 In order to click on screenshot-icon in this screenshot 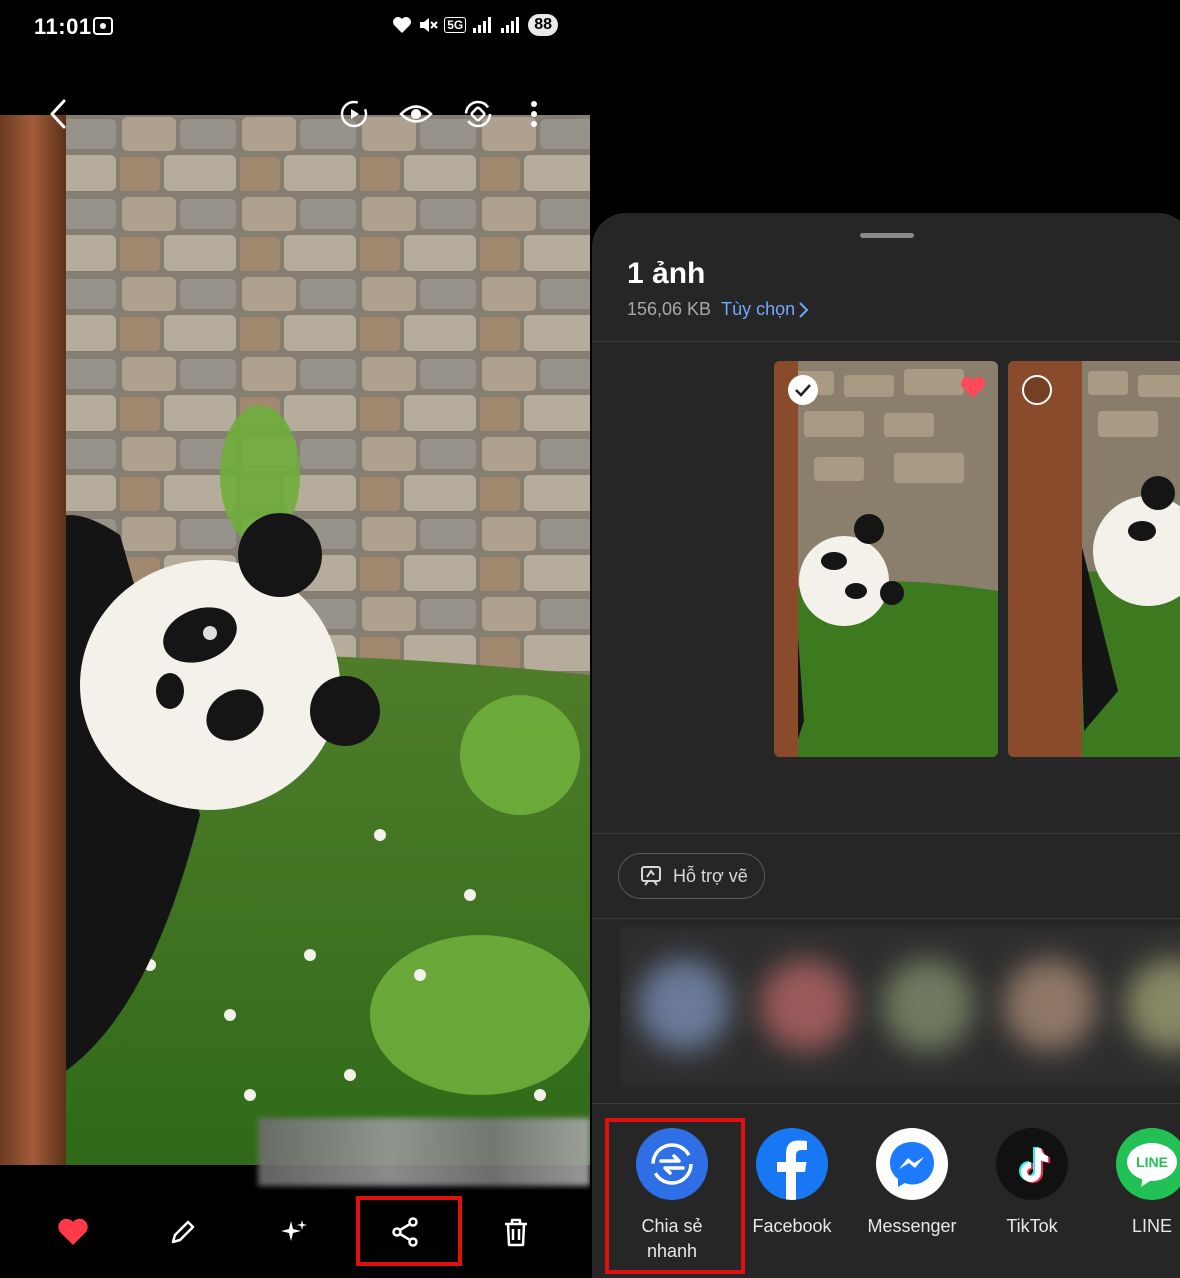, I will do `click(103, 26)`.